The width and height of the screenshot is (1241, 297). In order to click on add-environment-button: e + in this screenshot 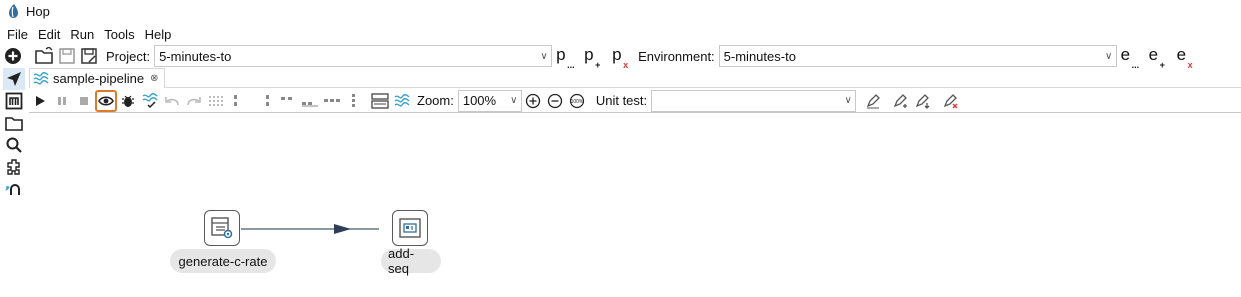, I will do `click(1158, 57)`.